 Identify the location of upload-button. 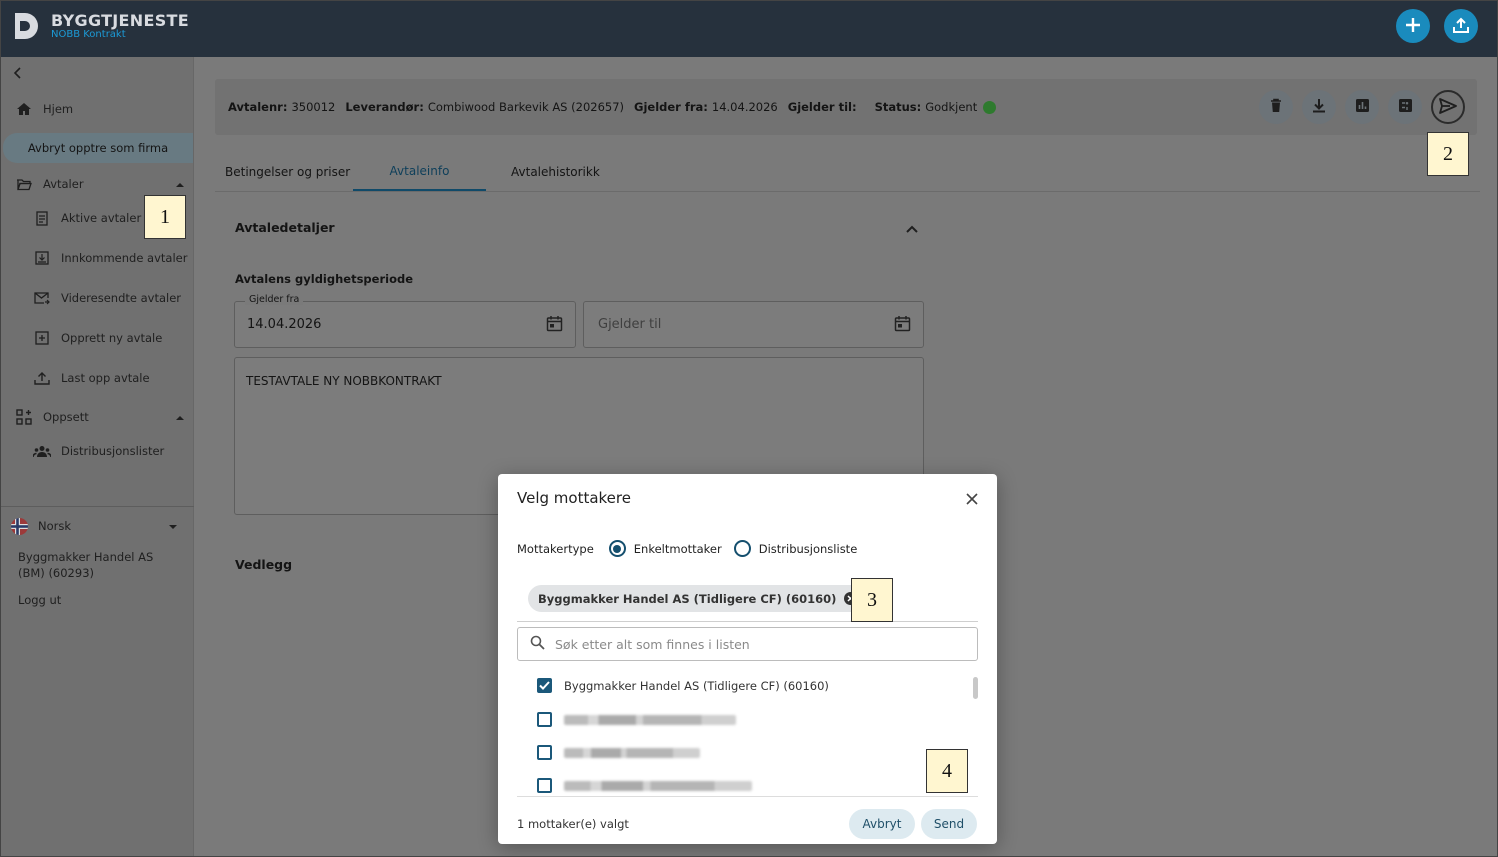
(1461, 26).